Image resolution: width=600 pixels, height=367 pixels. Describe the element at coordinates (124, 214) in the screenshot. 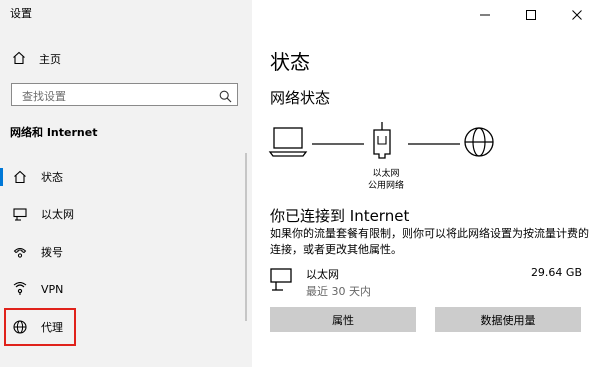

I see `sidebar-item-ethernet: 以太网` at that location.